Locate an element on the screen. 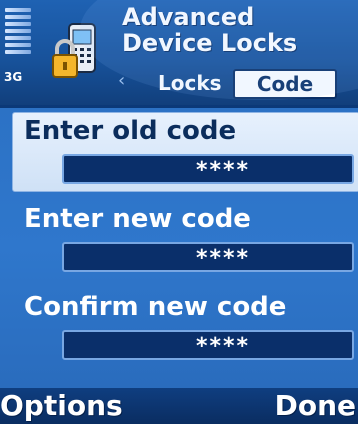 The width and height of the screenshot is (358, 424). new-code-label: Enter new code is located at coordinates (137, 219).